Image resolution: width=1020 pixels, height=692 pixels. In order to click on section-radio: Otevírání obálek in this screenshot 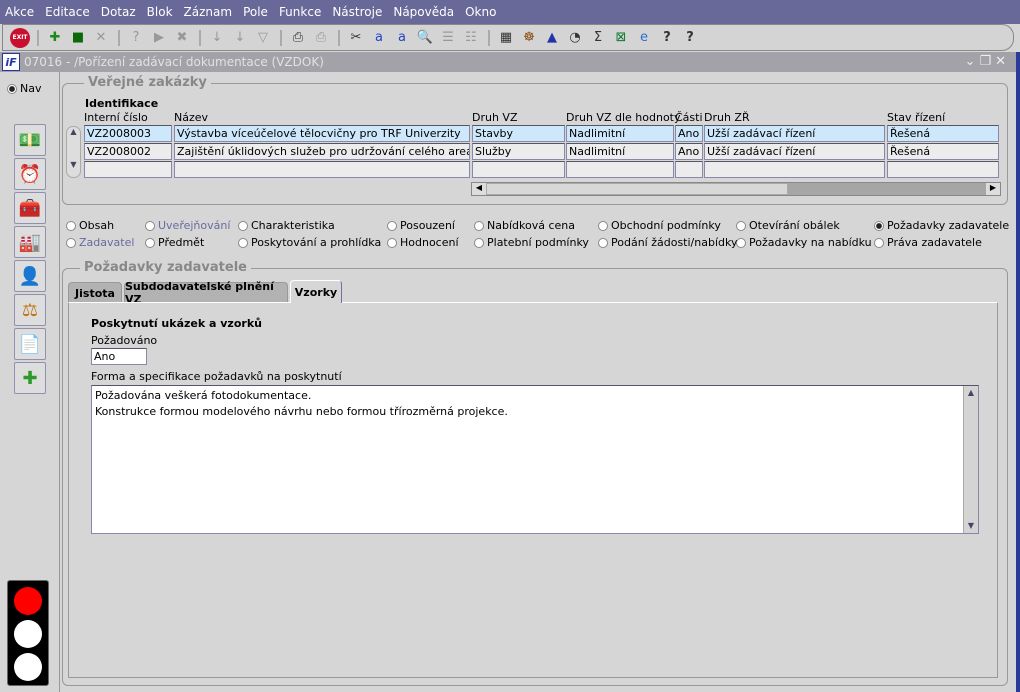, I will do `click(788, 225)`.